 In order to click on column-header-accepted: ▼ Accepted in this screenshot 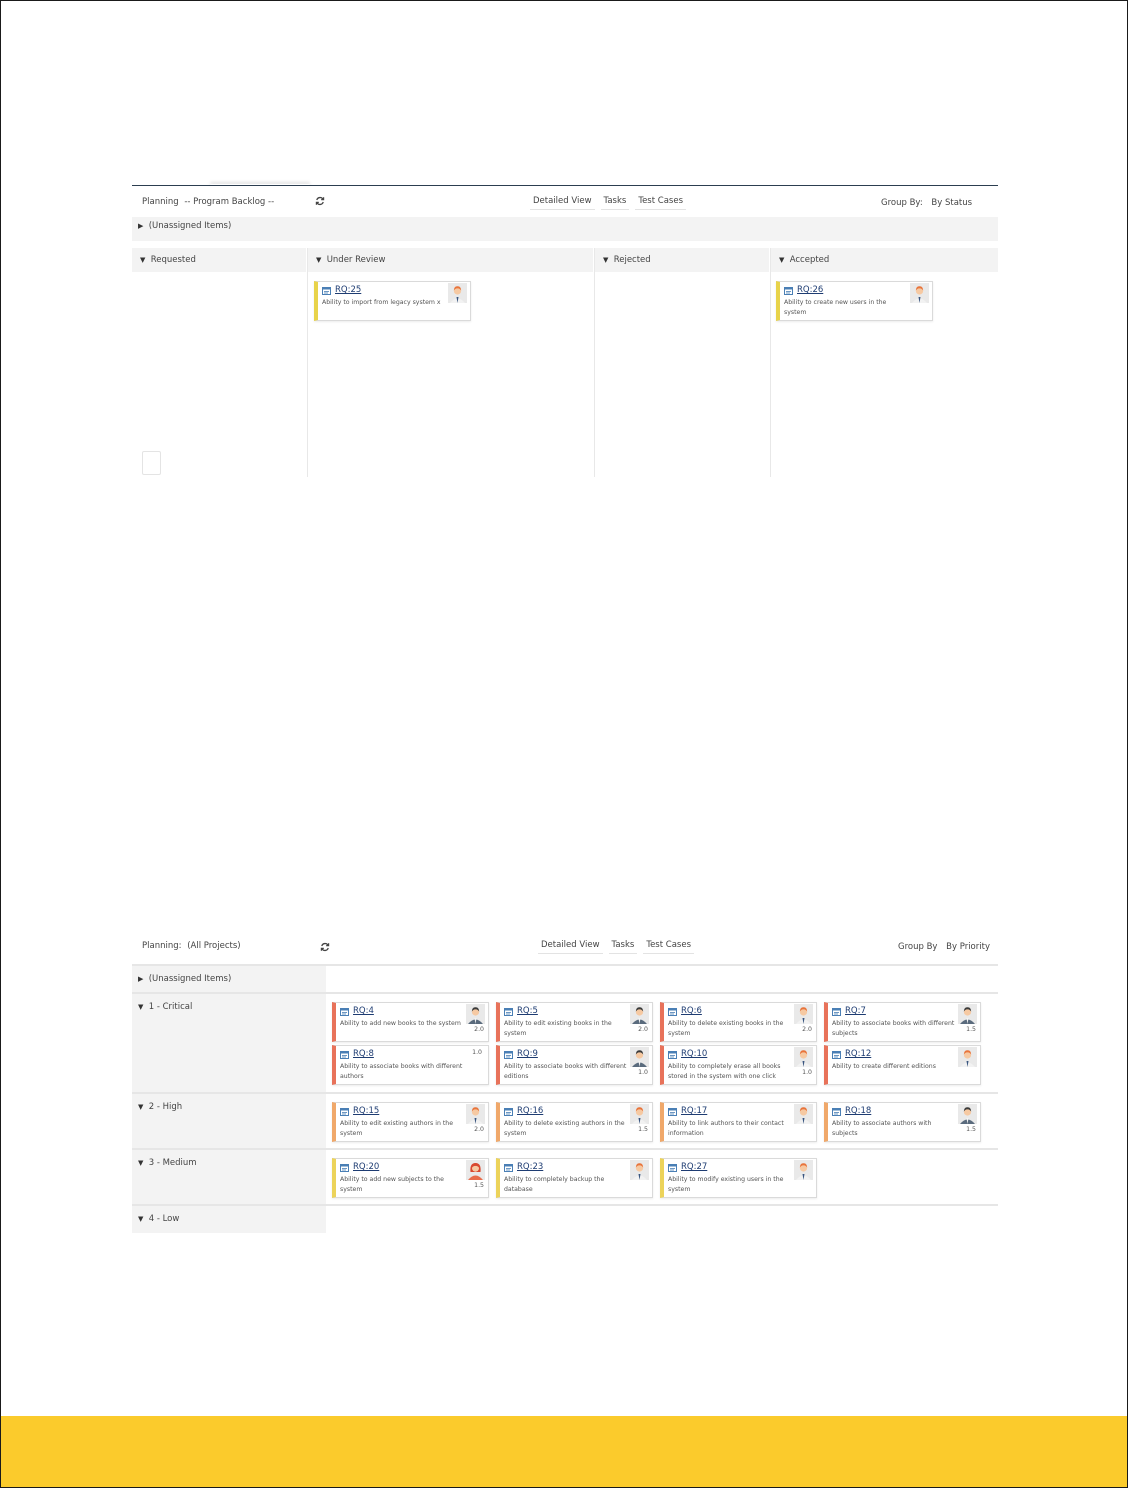, I will do `click(884, 260)`.